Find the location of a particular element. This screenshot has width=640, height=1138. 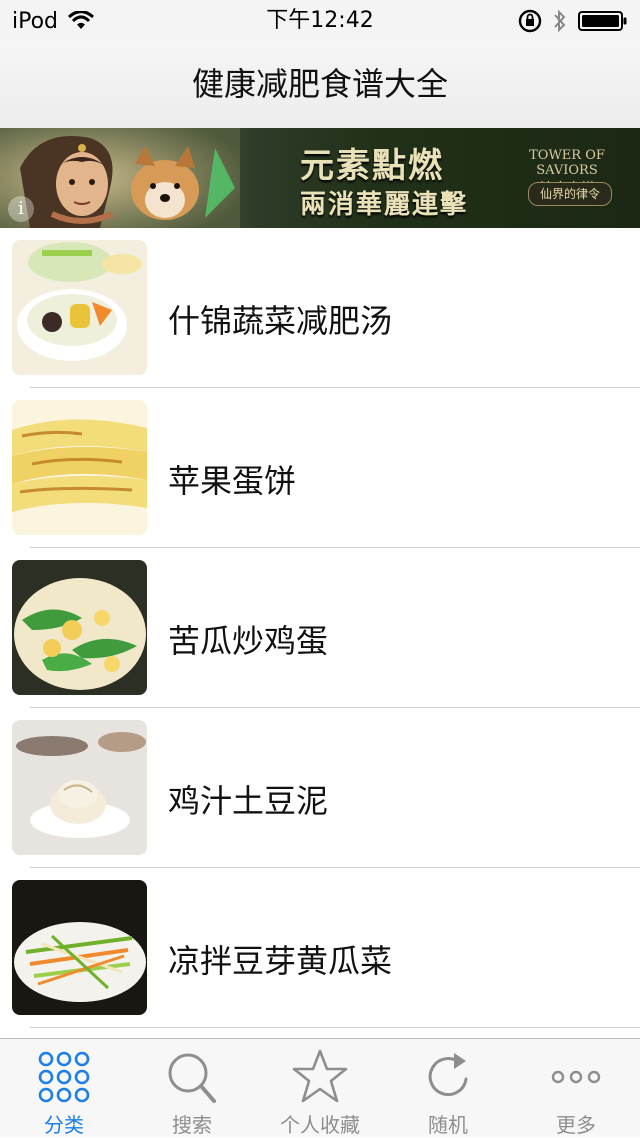

bluetooth-icon is located at coordinates (560, 21).